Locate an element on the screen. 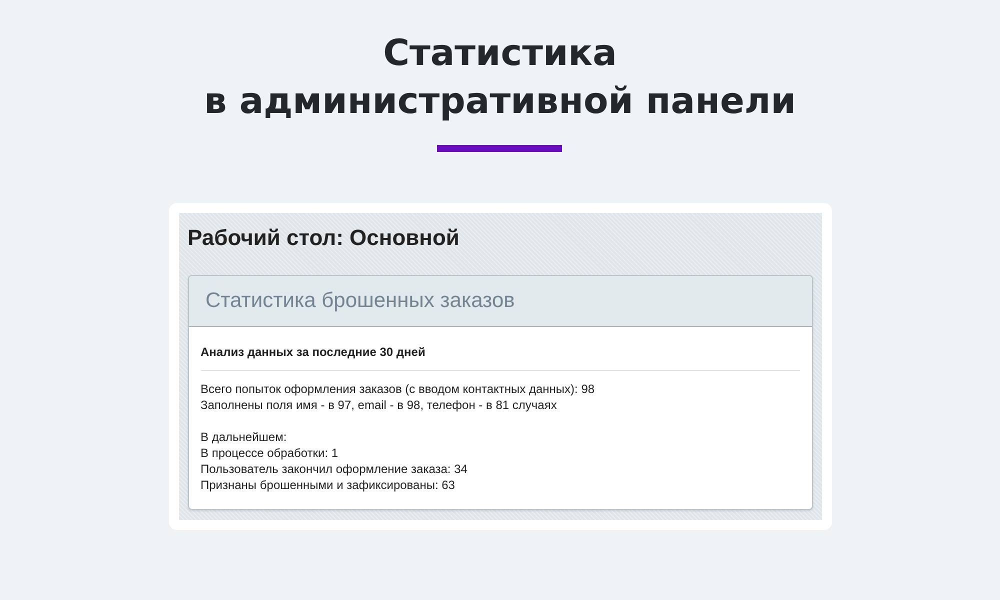 The image size is (1000, 600). stat-line: В дальнейшем: is located at coordinates (244, 437).